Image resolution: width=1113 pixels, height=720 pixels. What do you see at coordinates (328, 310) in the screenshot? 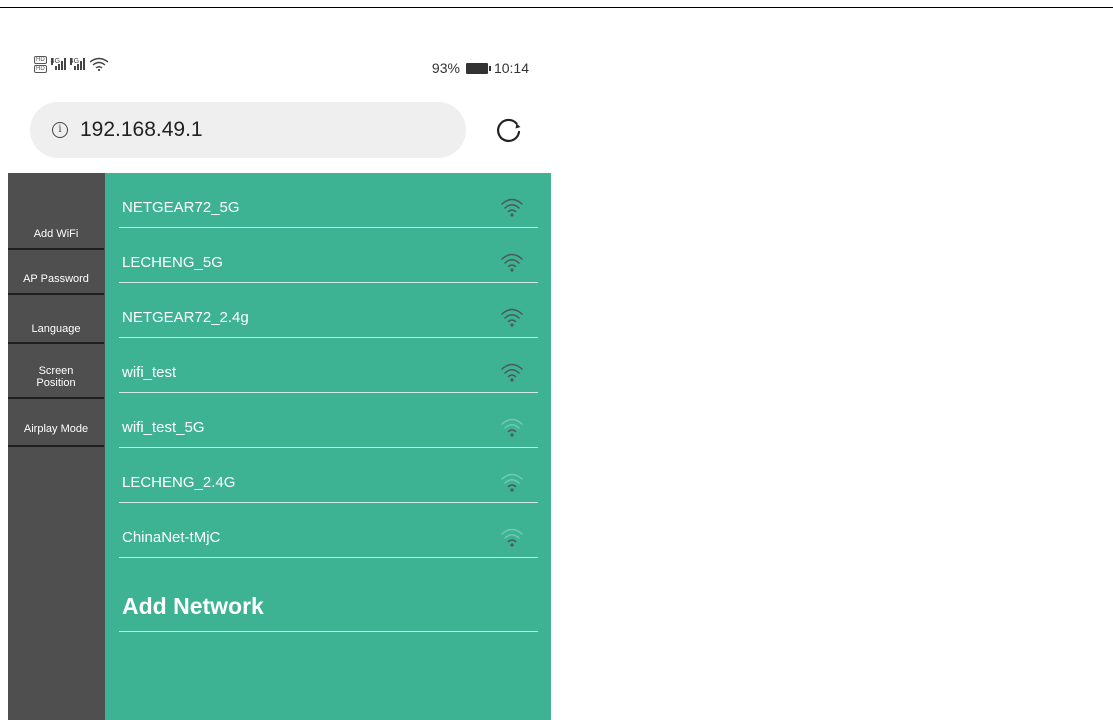
I see `network-row: NETGEAR72_2.4g` at bounding box center [328, 310].